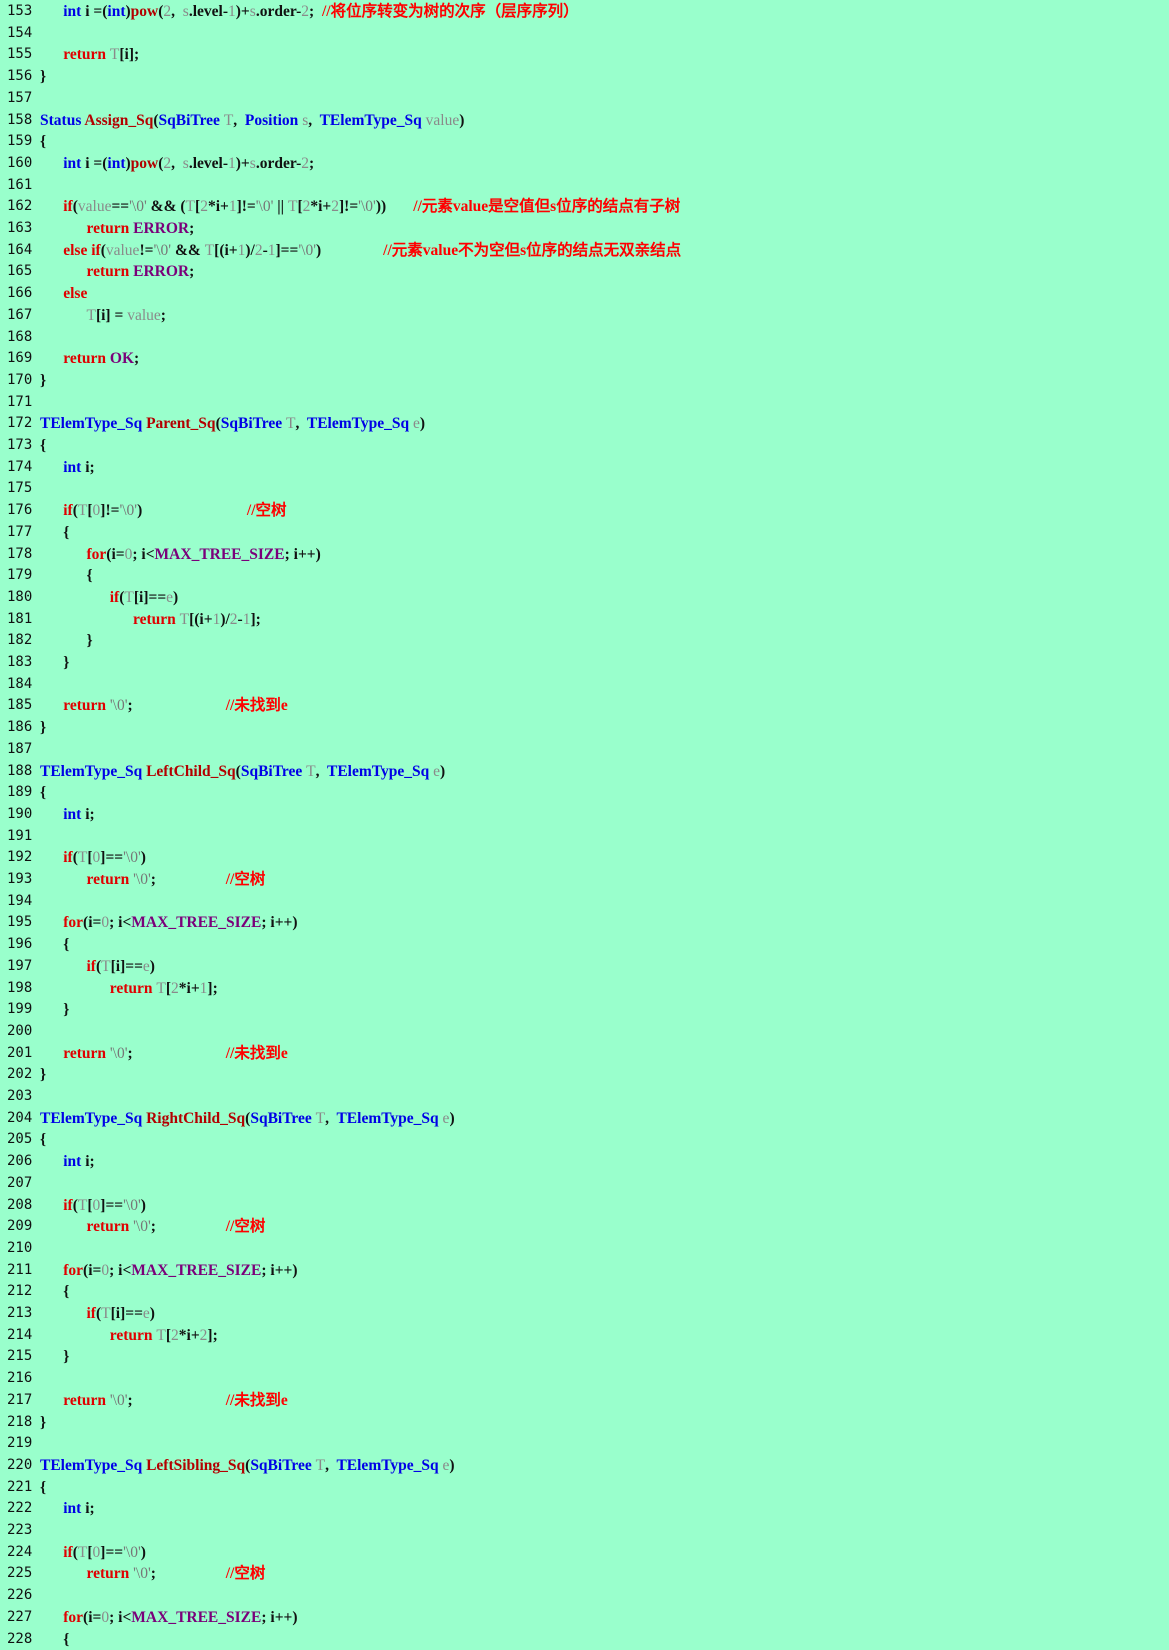 This screenshot has height=1650, width=1169. I want to click on code-text: return T[2*i+2];, so click(129, 1336).